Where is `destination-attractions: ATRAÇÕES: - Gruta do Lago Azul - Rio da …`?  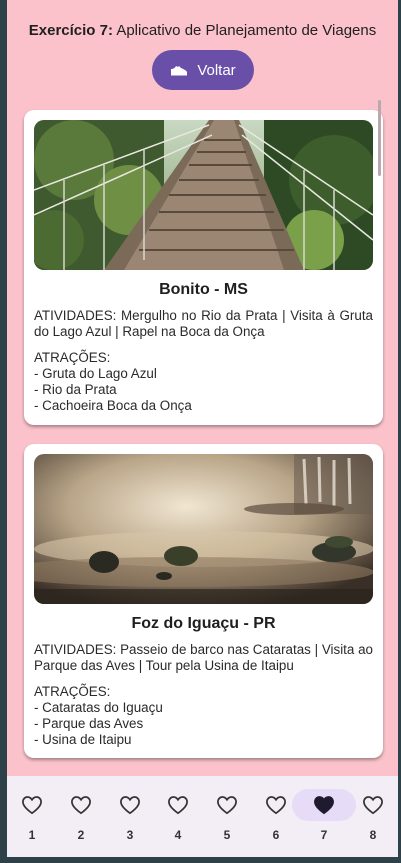 destination-attractions: ATRAÇÕES: - Gruta do Lago Azul - Rio da … is located at coordinates (203, 382).